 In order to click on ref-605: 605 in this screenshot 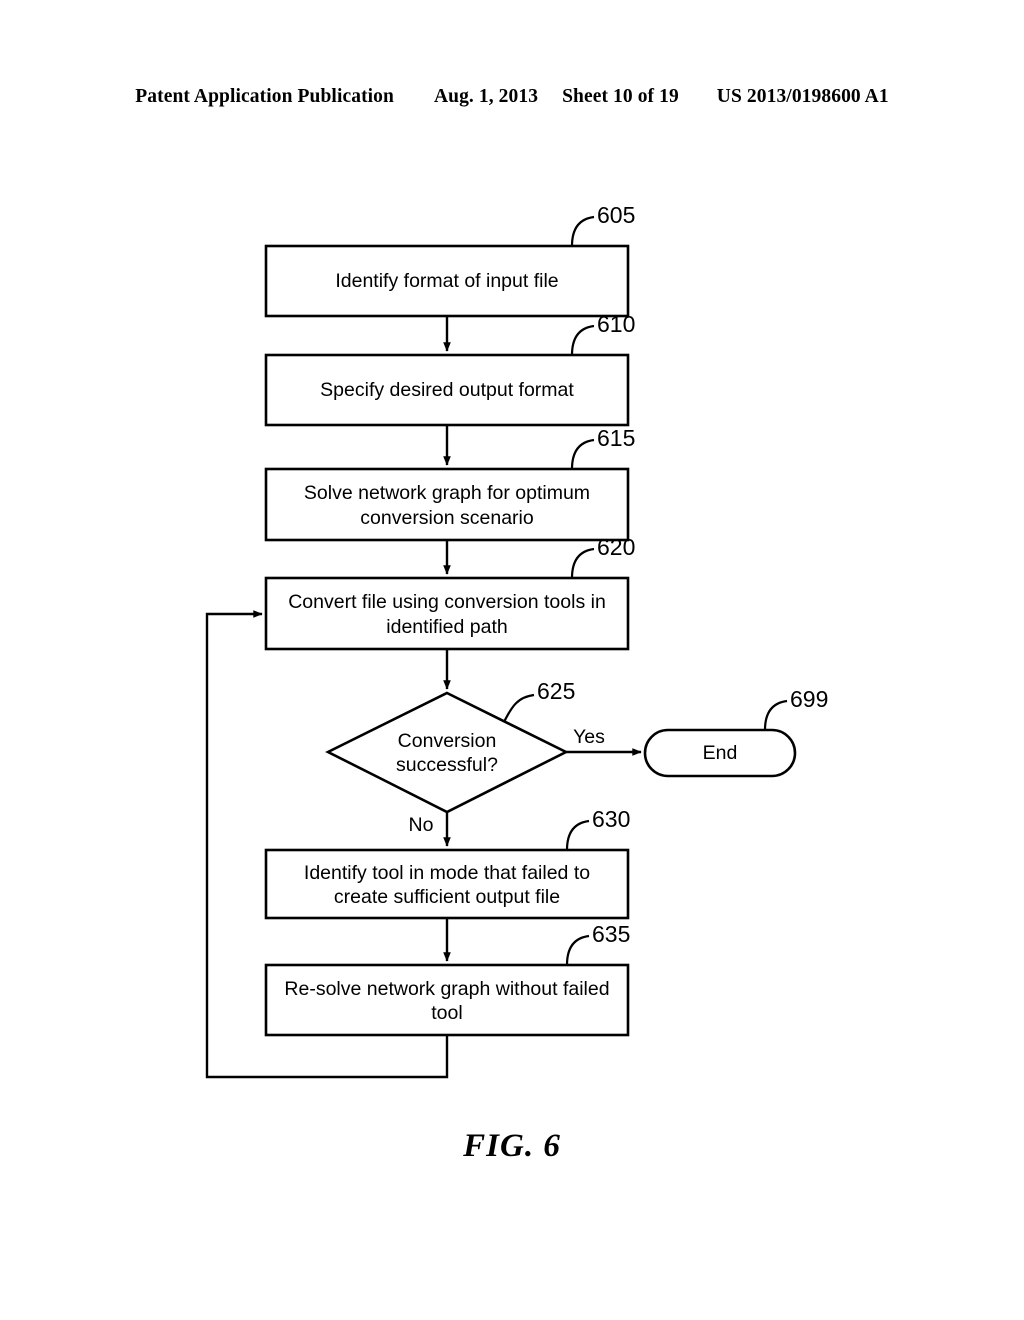, I will do `click(616, 215)`.